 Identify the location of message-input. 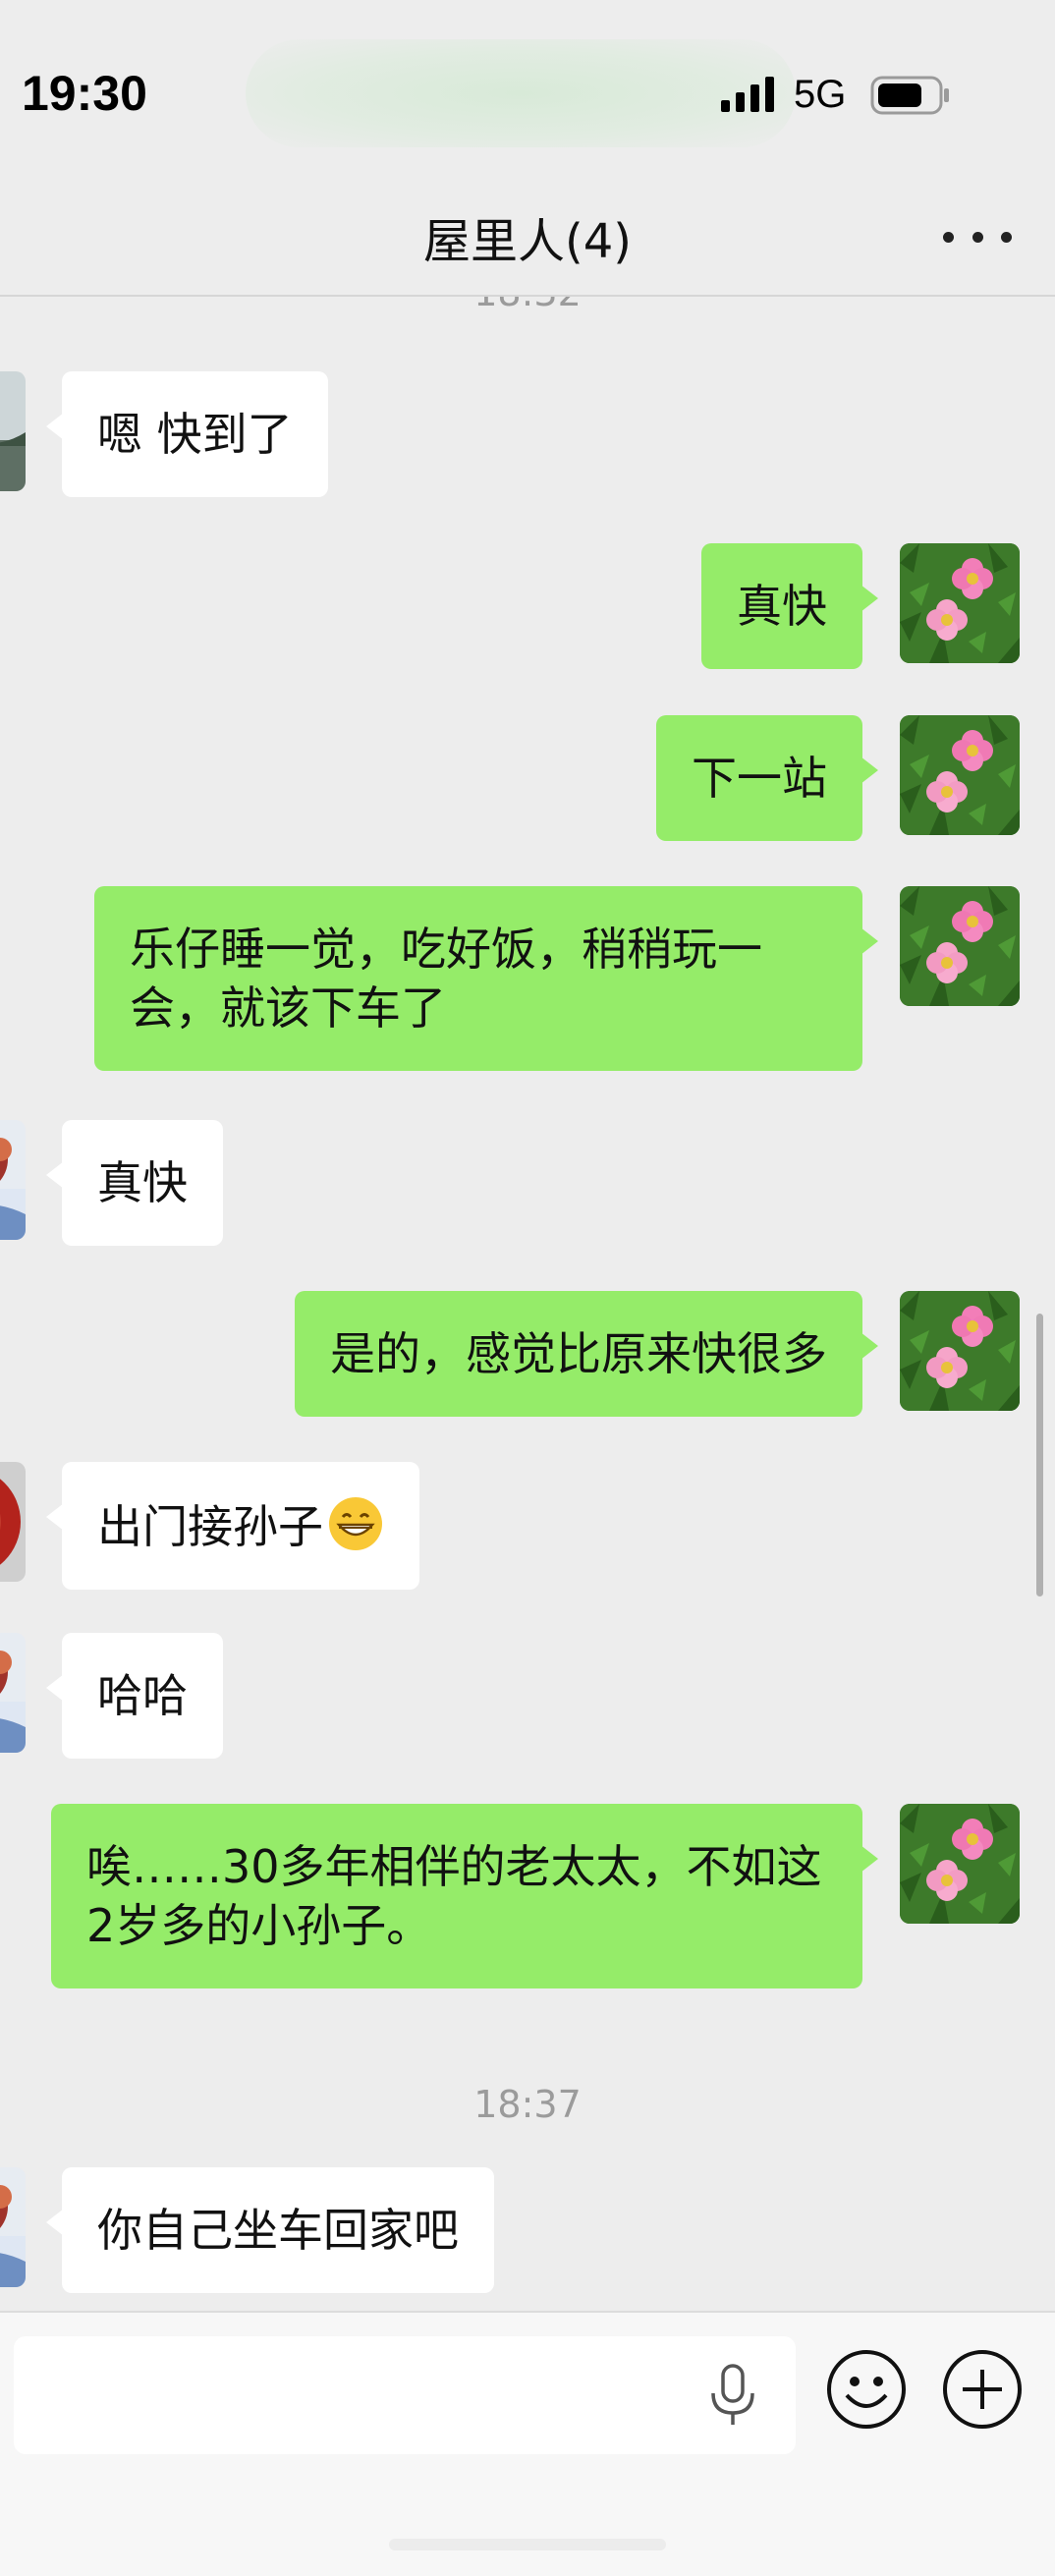
(405, 2395).